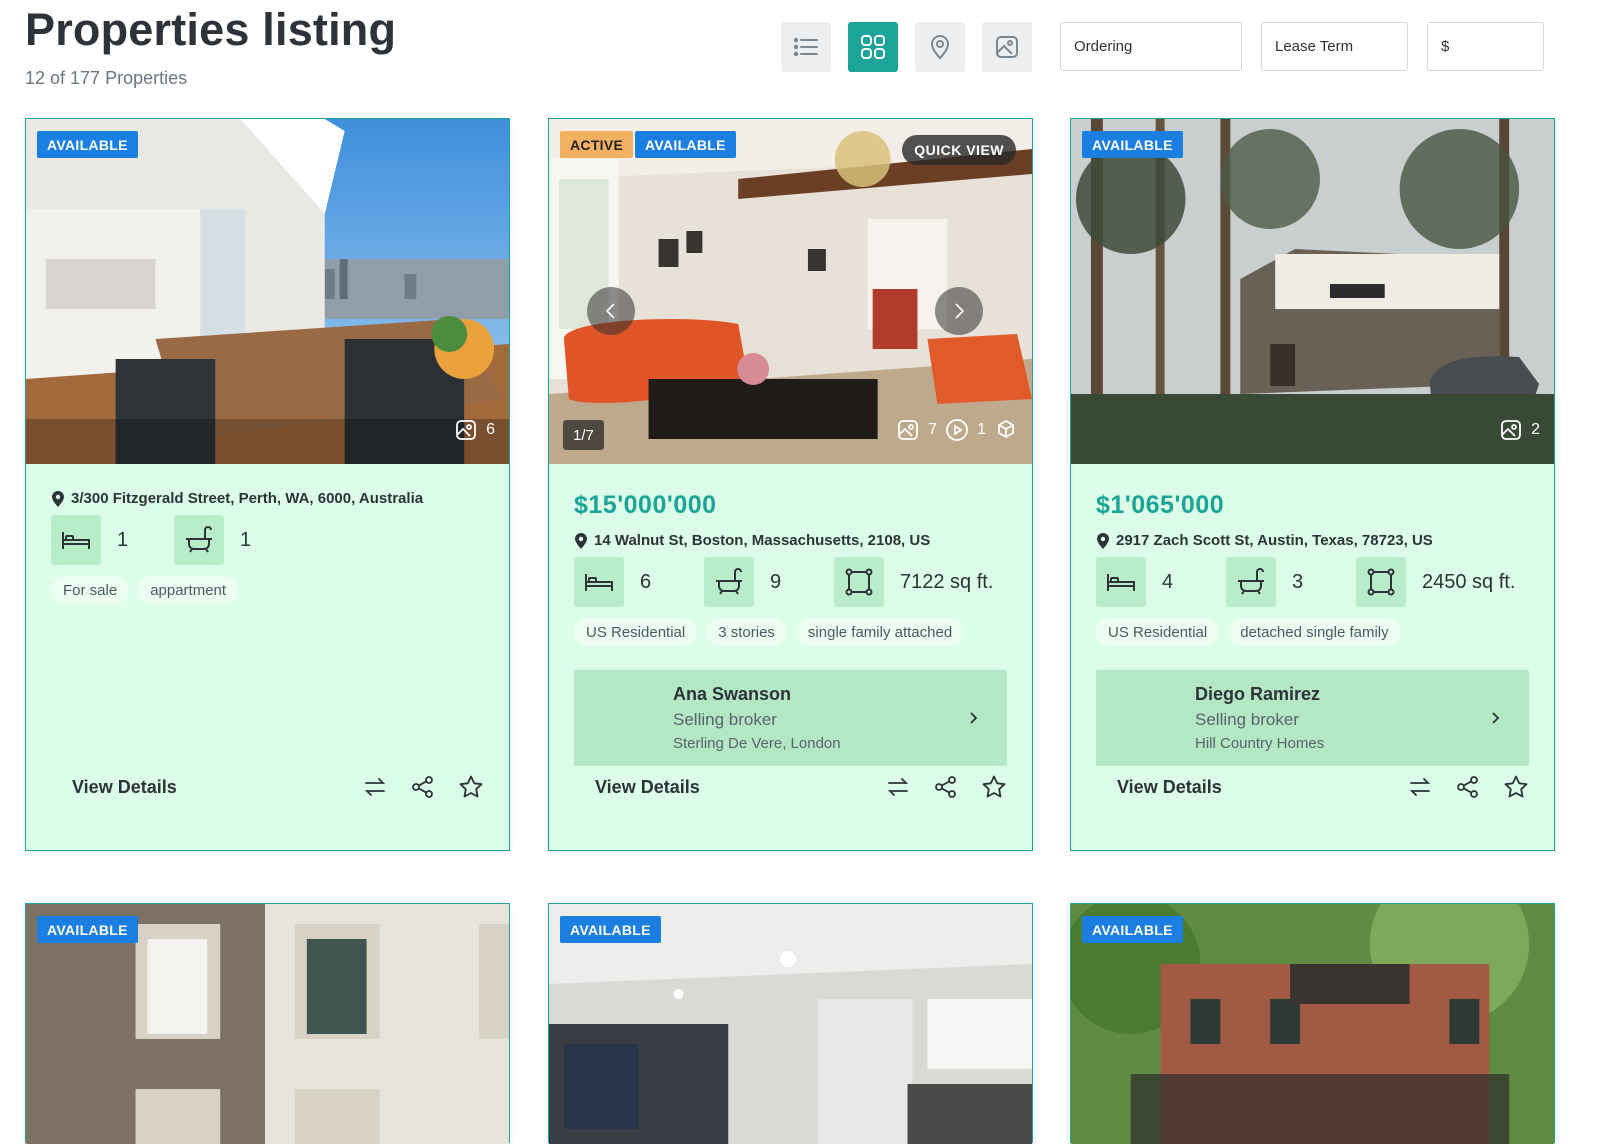 The width and height of the screenshot is (1600, 1144). Describe the element at coordinates (583, 435) in the screenshot. I see `photo-pager: 1/7` at that location.